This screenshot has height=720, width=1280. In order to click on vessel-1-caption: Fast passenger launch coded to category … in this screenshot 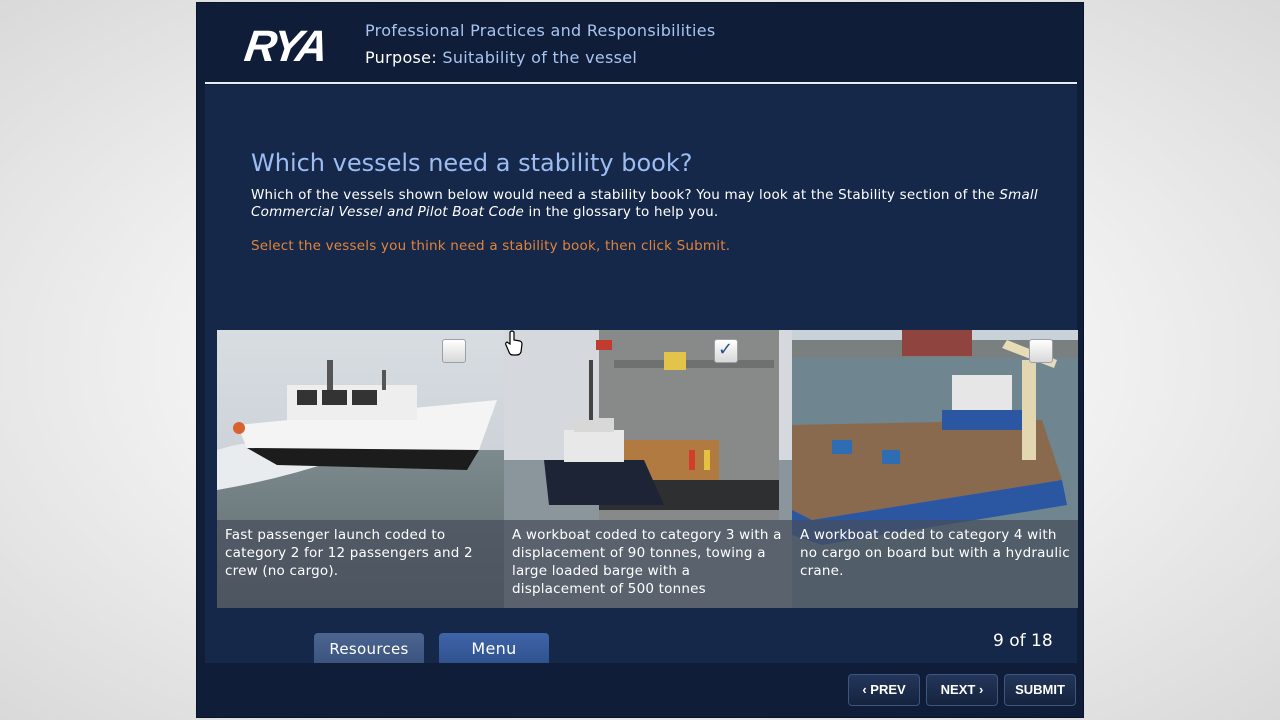, I will do `click(360, 564)`.